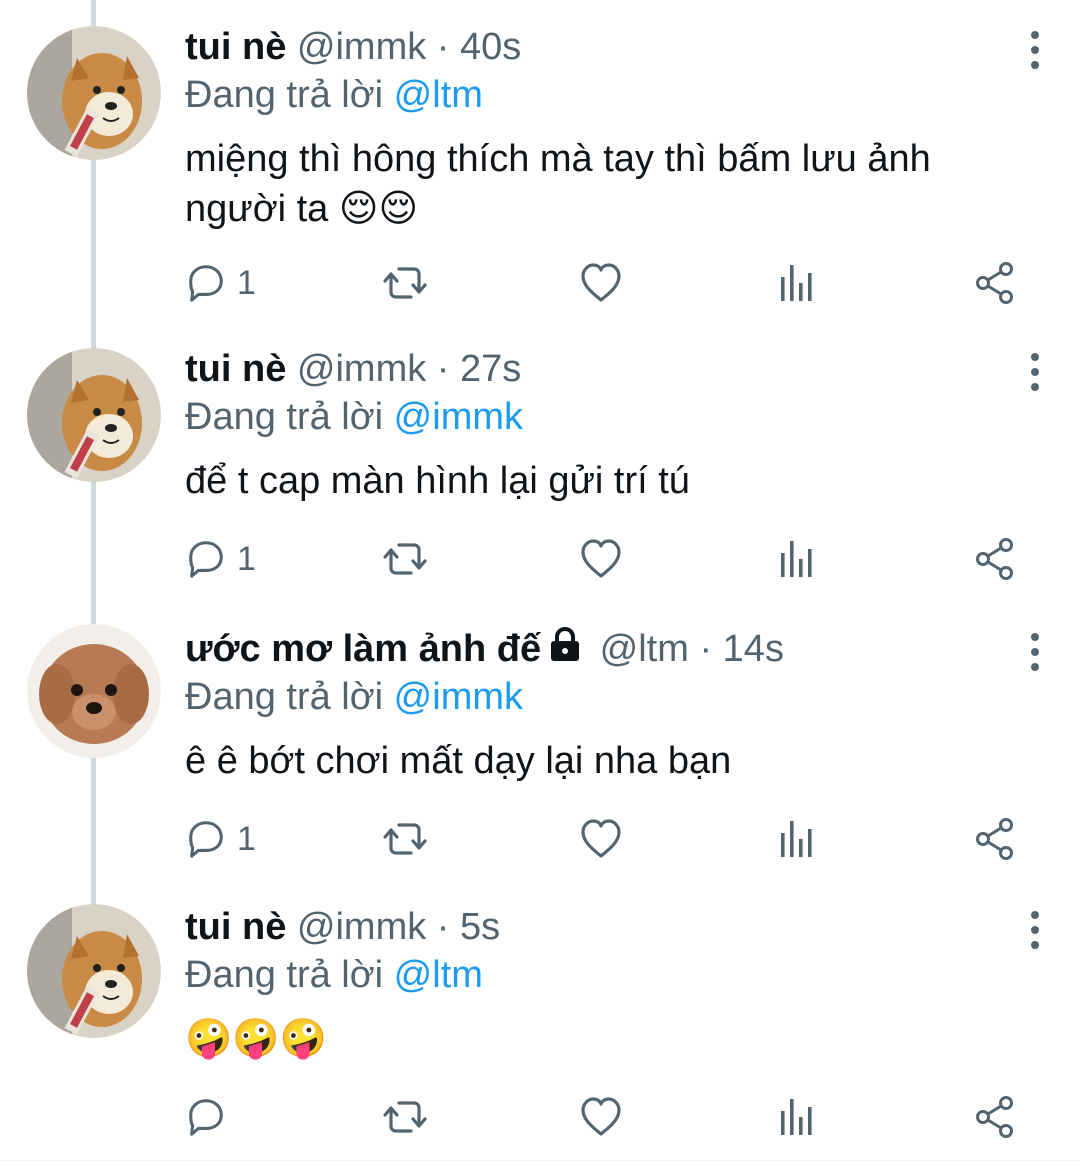 This screenshot has height=1166, width=1080. I want to click on tweet-header: tui nè @immk · 27s, so click(353, 369).